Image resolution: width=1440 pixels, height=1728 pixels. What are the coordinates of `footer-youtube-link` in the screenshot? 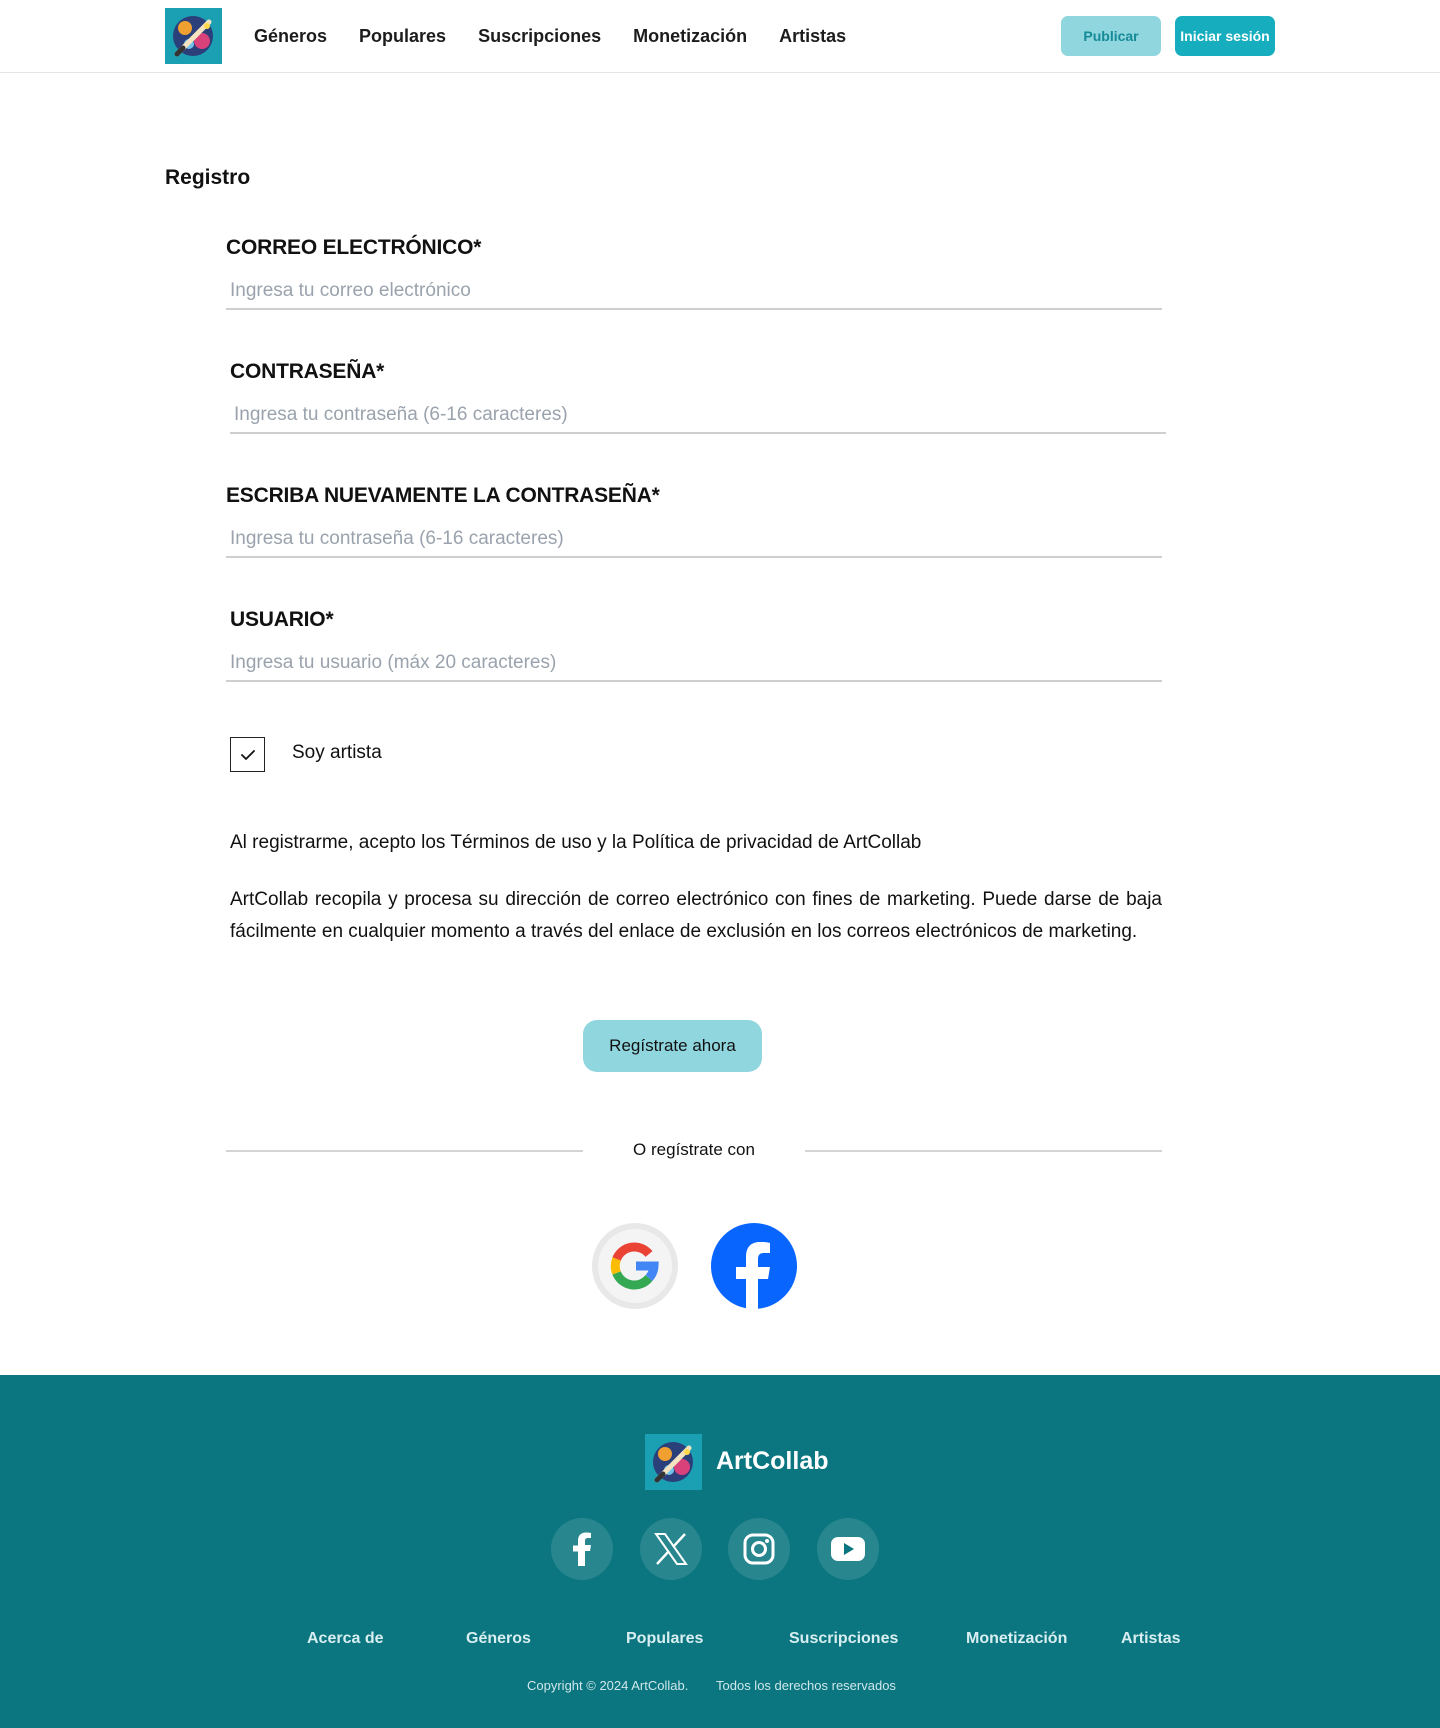 It's located at (848, 1549).